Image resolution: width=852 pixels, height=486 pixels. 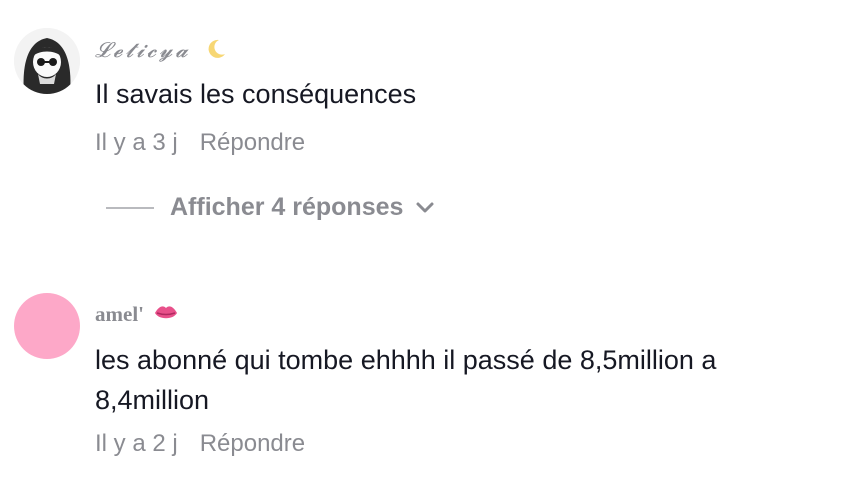 I want to click on comment-time: Il y a 3 j, so click(x=136, y=142).